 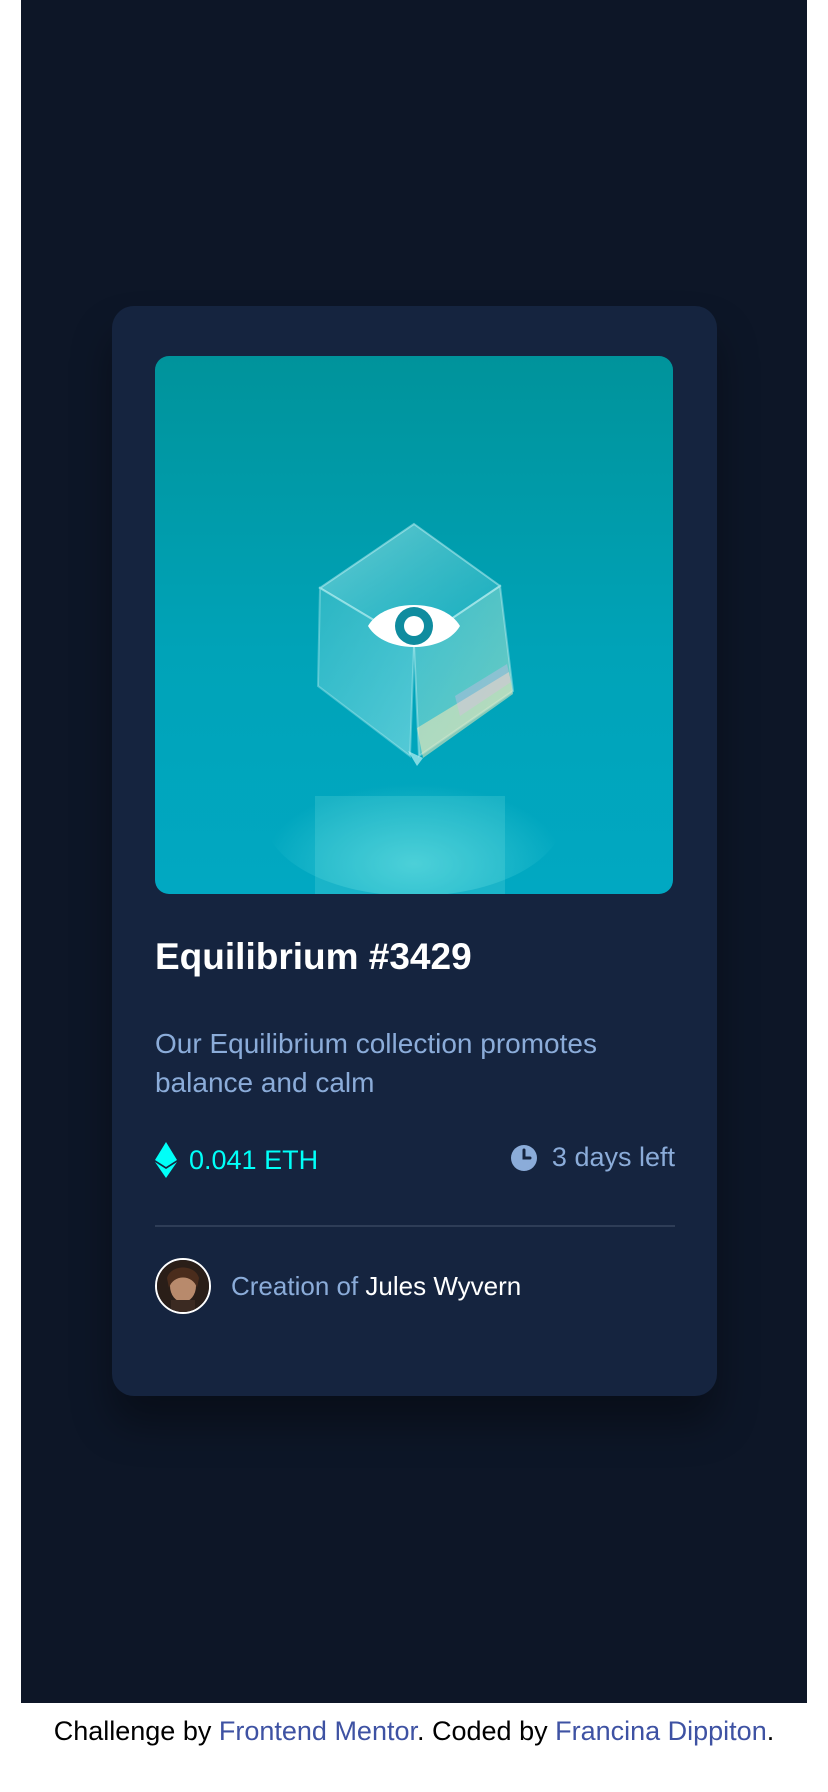 I want to click on creator-name-link: Jules Wyvern, so click(x=443, y=1286).